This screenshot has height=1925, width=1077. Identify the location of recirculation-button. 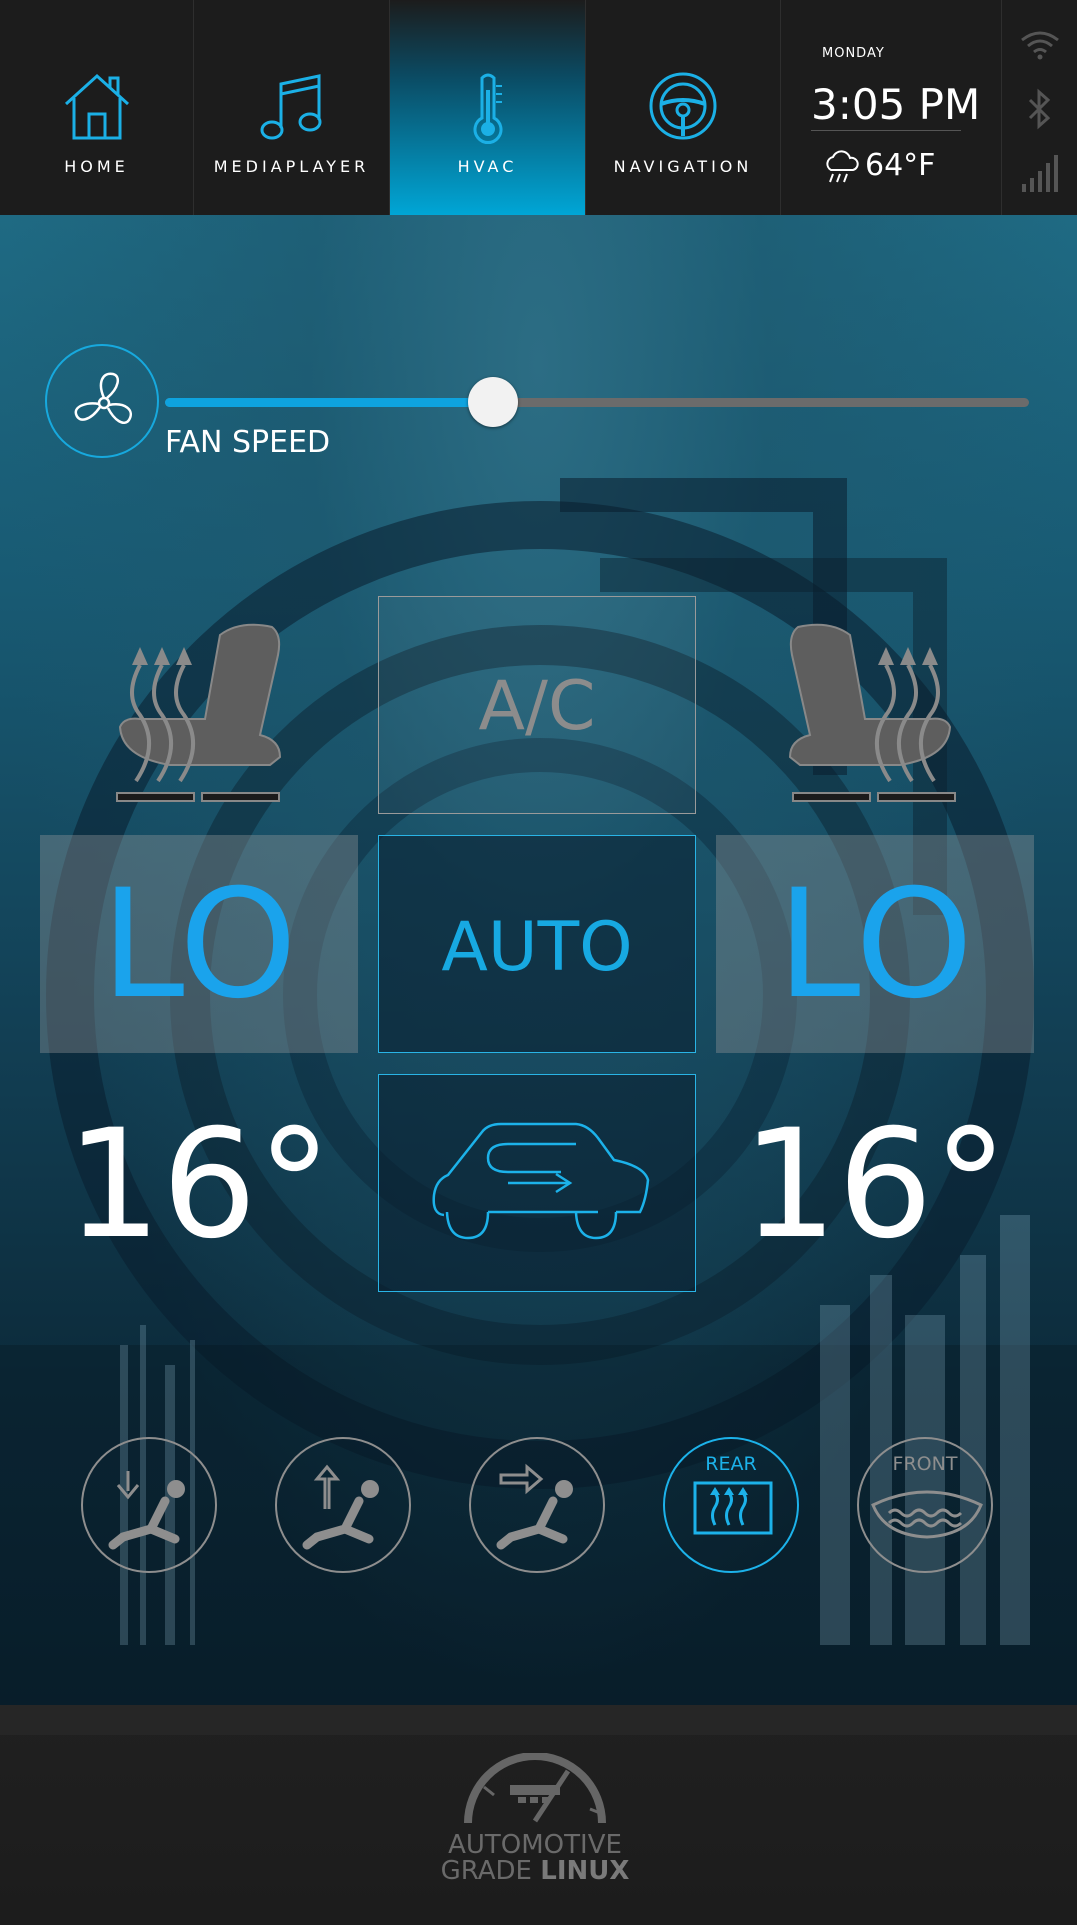
(537, 1183).